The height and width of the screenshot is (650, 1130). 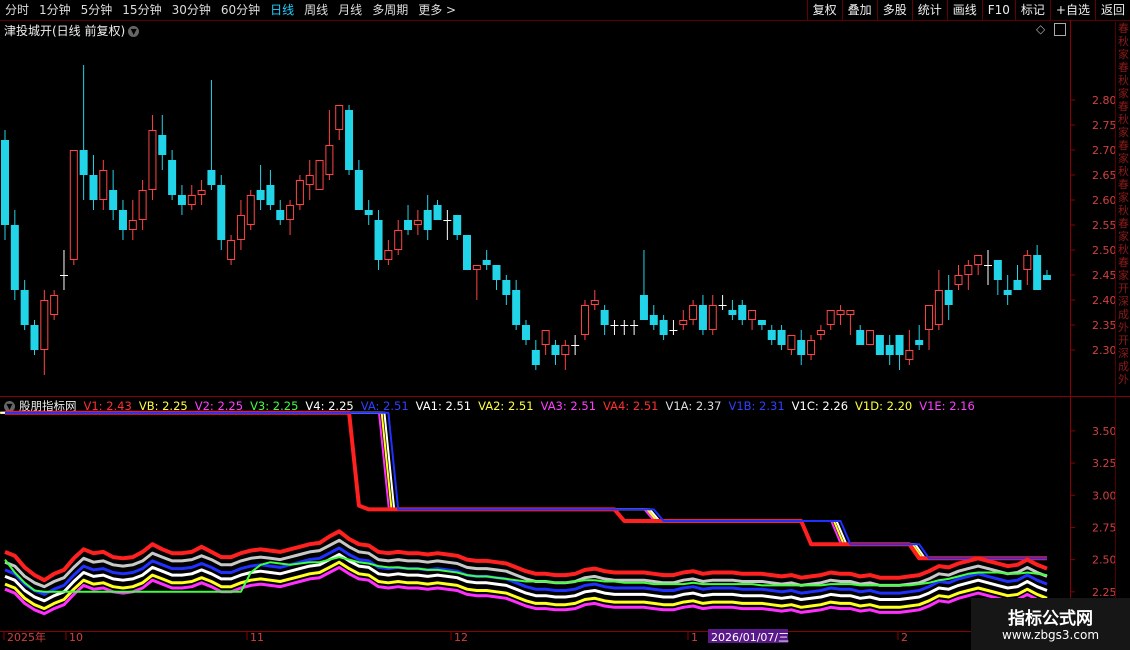 I want to click on watermark-title: 指标公式网, so click(x=1050, y=619).